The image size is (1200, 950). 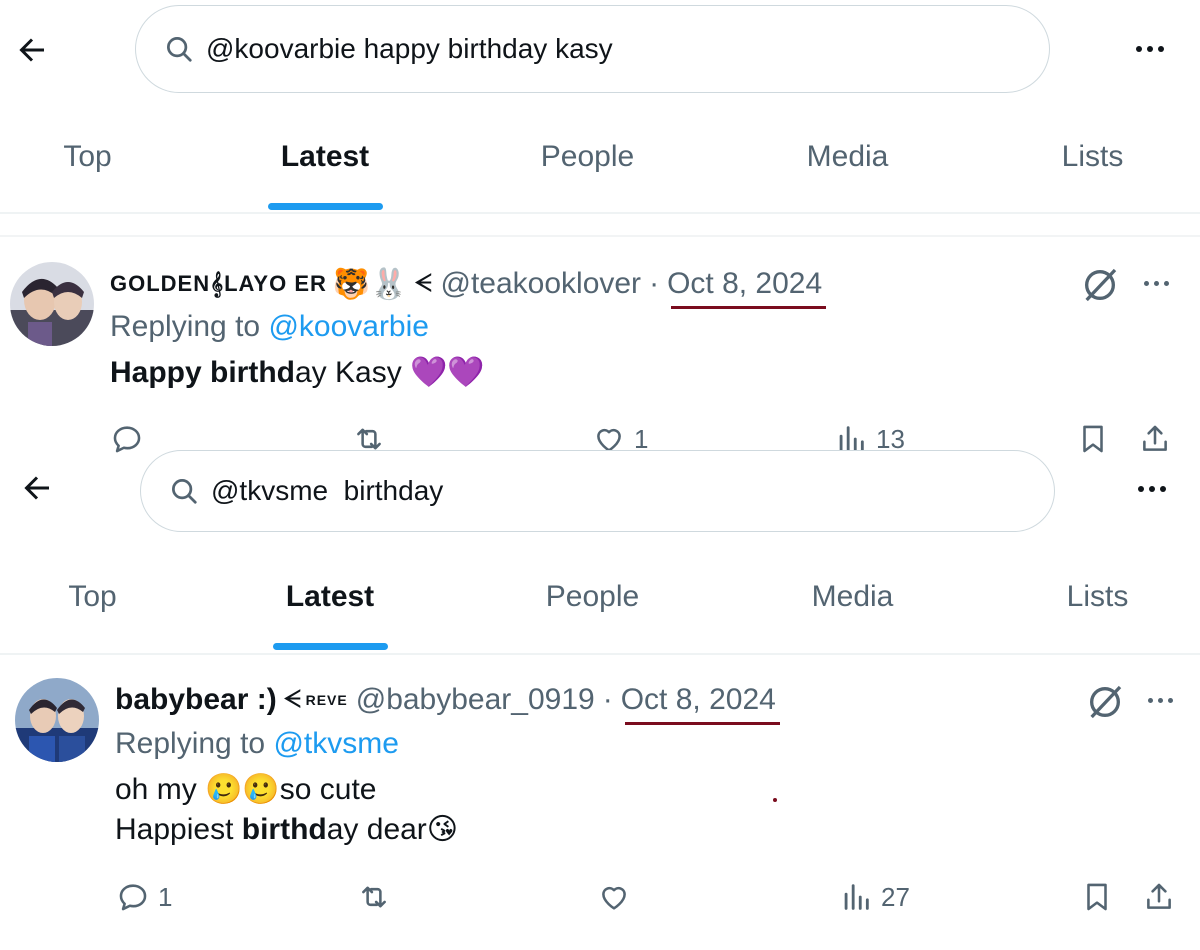 I want to click on tweet-text-bold: birthd, so click(x=284, y=829).